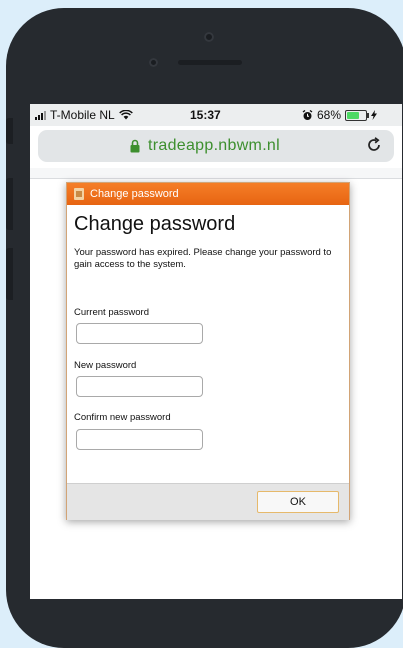 The height and width of the screenshot is (648, 403). What do you see at coordinates (307, 114) in the screenshot?
I see `alarm-clock-icon` at bounding box center [307, 114].